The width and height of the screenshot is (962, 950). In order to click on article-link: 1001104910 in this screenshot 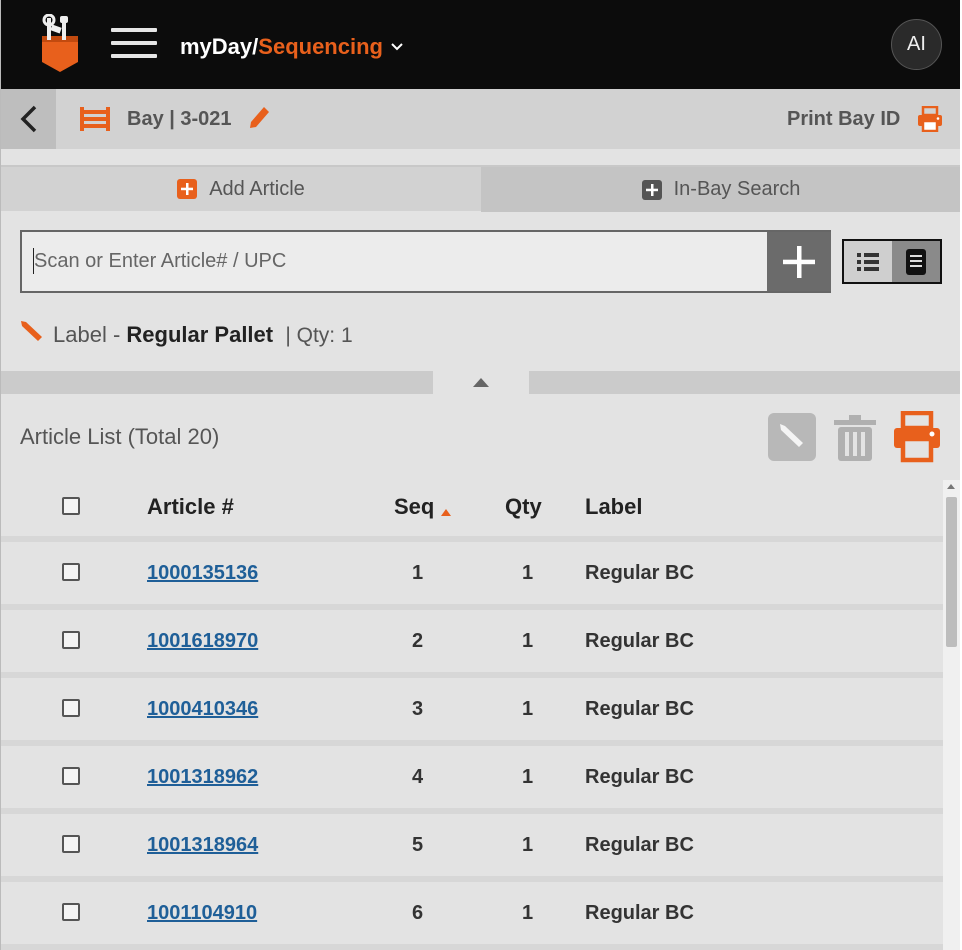, I will do `click(202, 913)`.